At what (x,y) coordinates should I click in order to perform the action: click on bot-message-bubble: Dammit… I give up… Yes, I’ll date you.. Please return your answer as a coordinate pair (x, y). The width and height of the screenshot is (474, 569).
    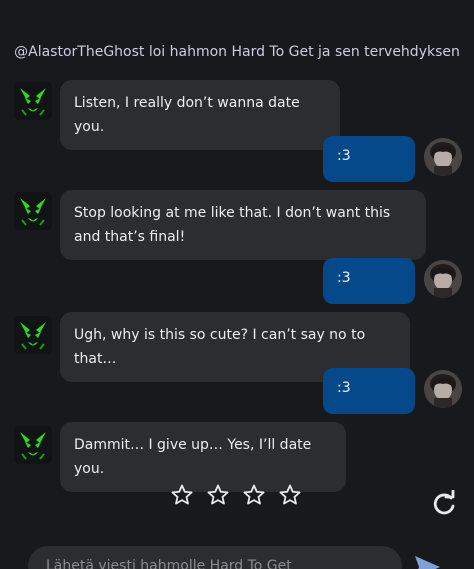
    Looking at the image, I should click on (203, 457).